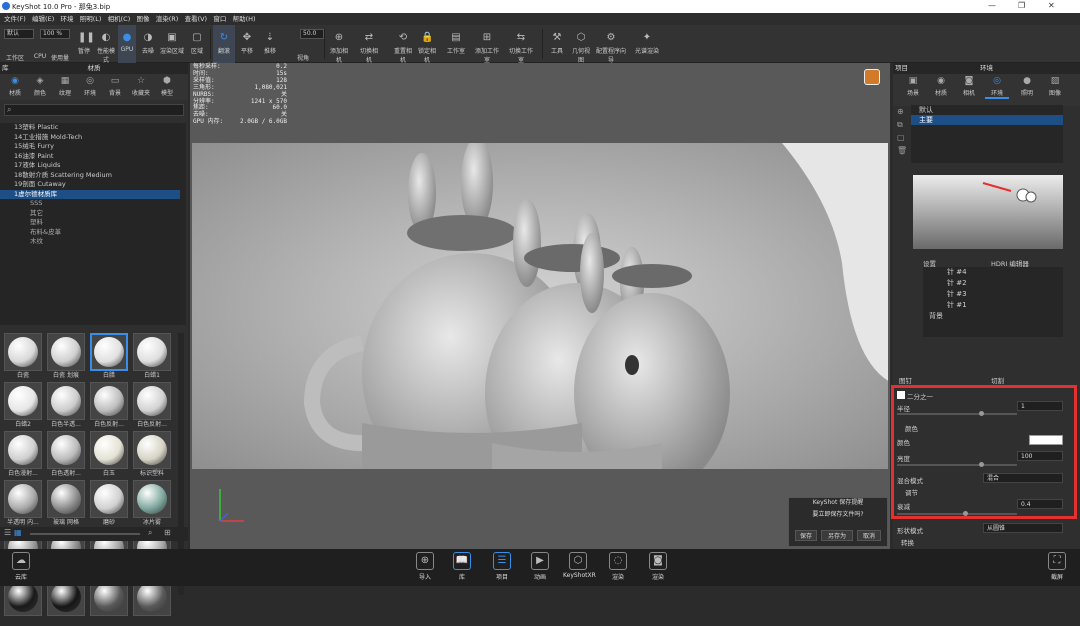  What do you see at coordinates (611, 56) in the screenshot?
I see `configurator-wizard-button: 配置程序向导` at bounding box center [611, 56].